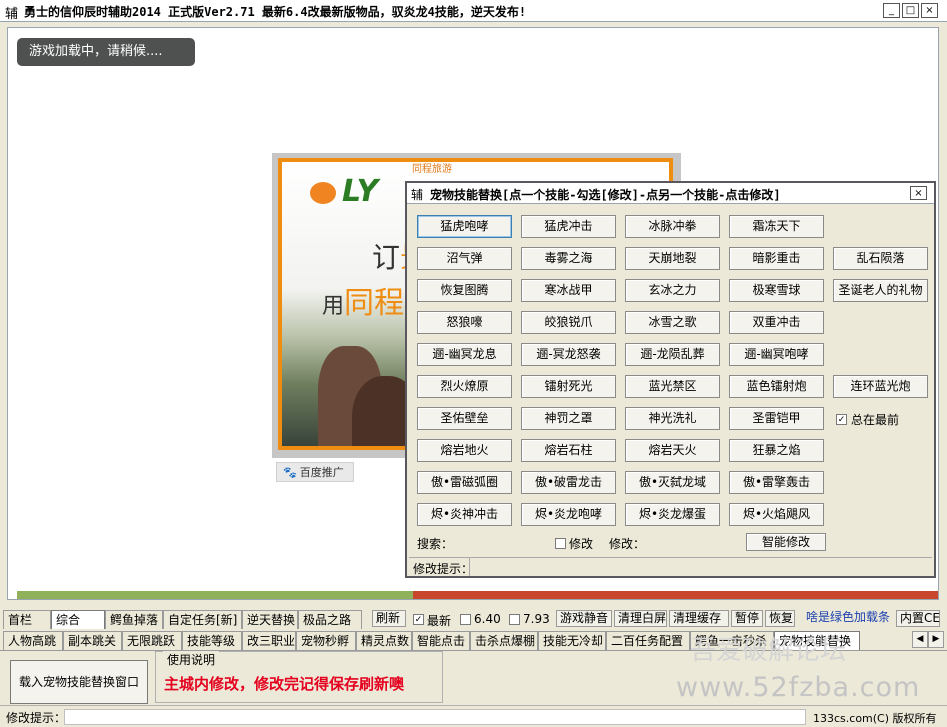  Describe the element at coordinates (464, 226) in the screenshot. I see `skill-button: 猛虎咆哮` at that location.